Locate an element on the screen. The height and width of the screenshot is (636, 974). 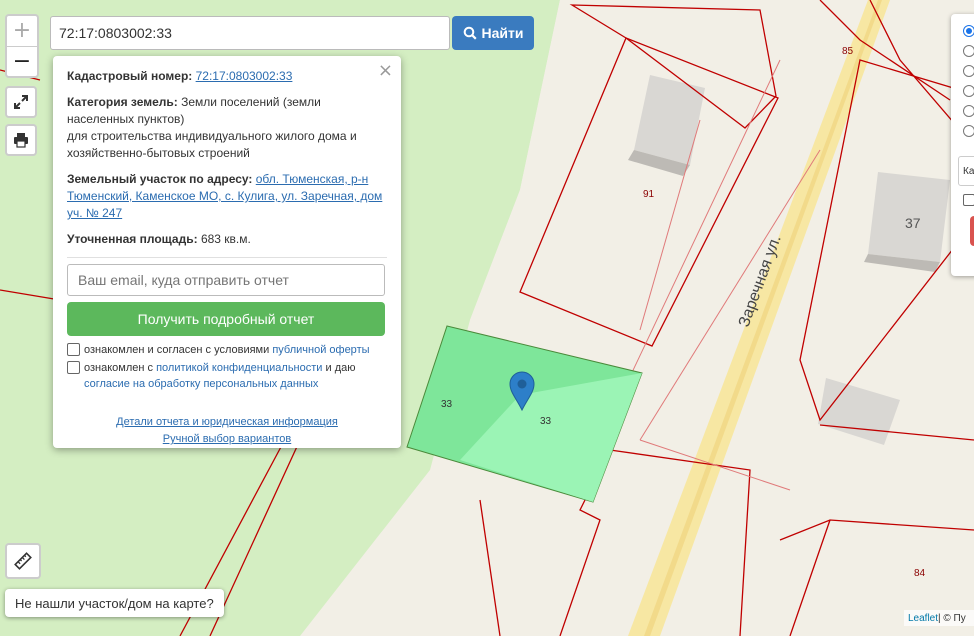
leaflet-link: Leaflet is located at coordinates (923, 618).